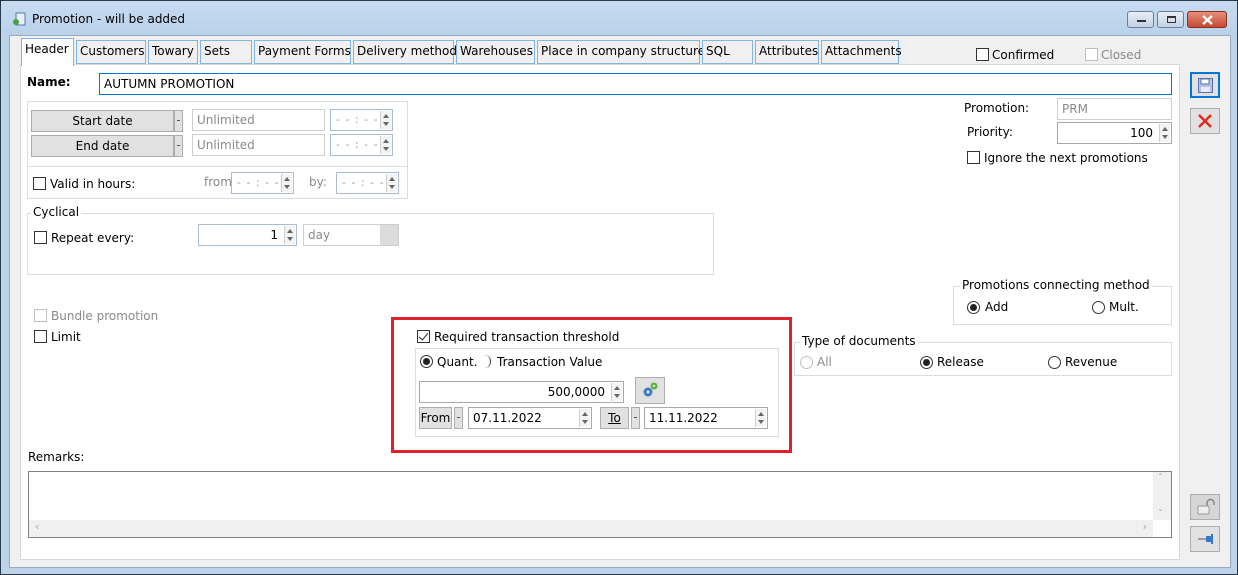  Describe the element at coordinates (990, 132) in the screenshot. I see `priority-label: Priority:` at that location.